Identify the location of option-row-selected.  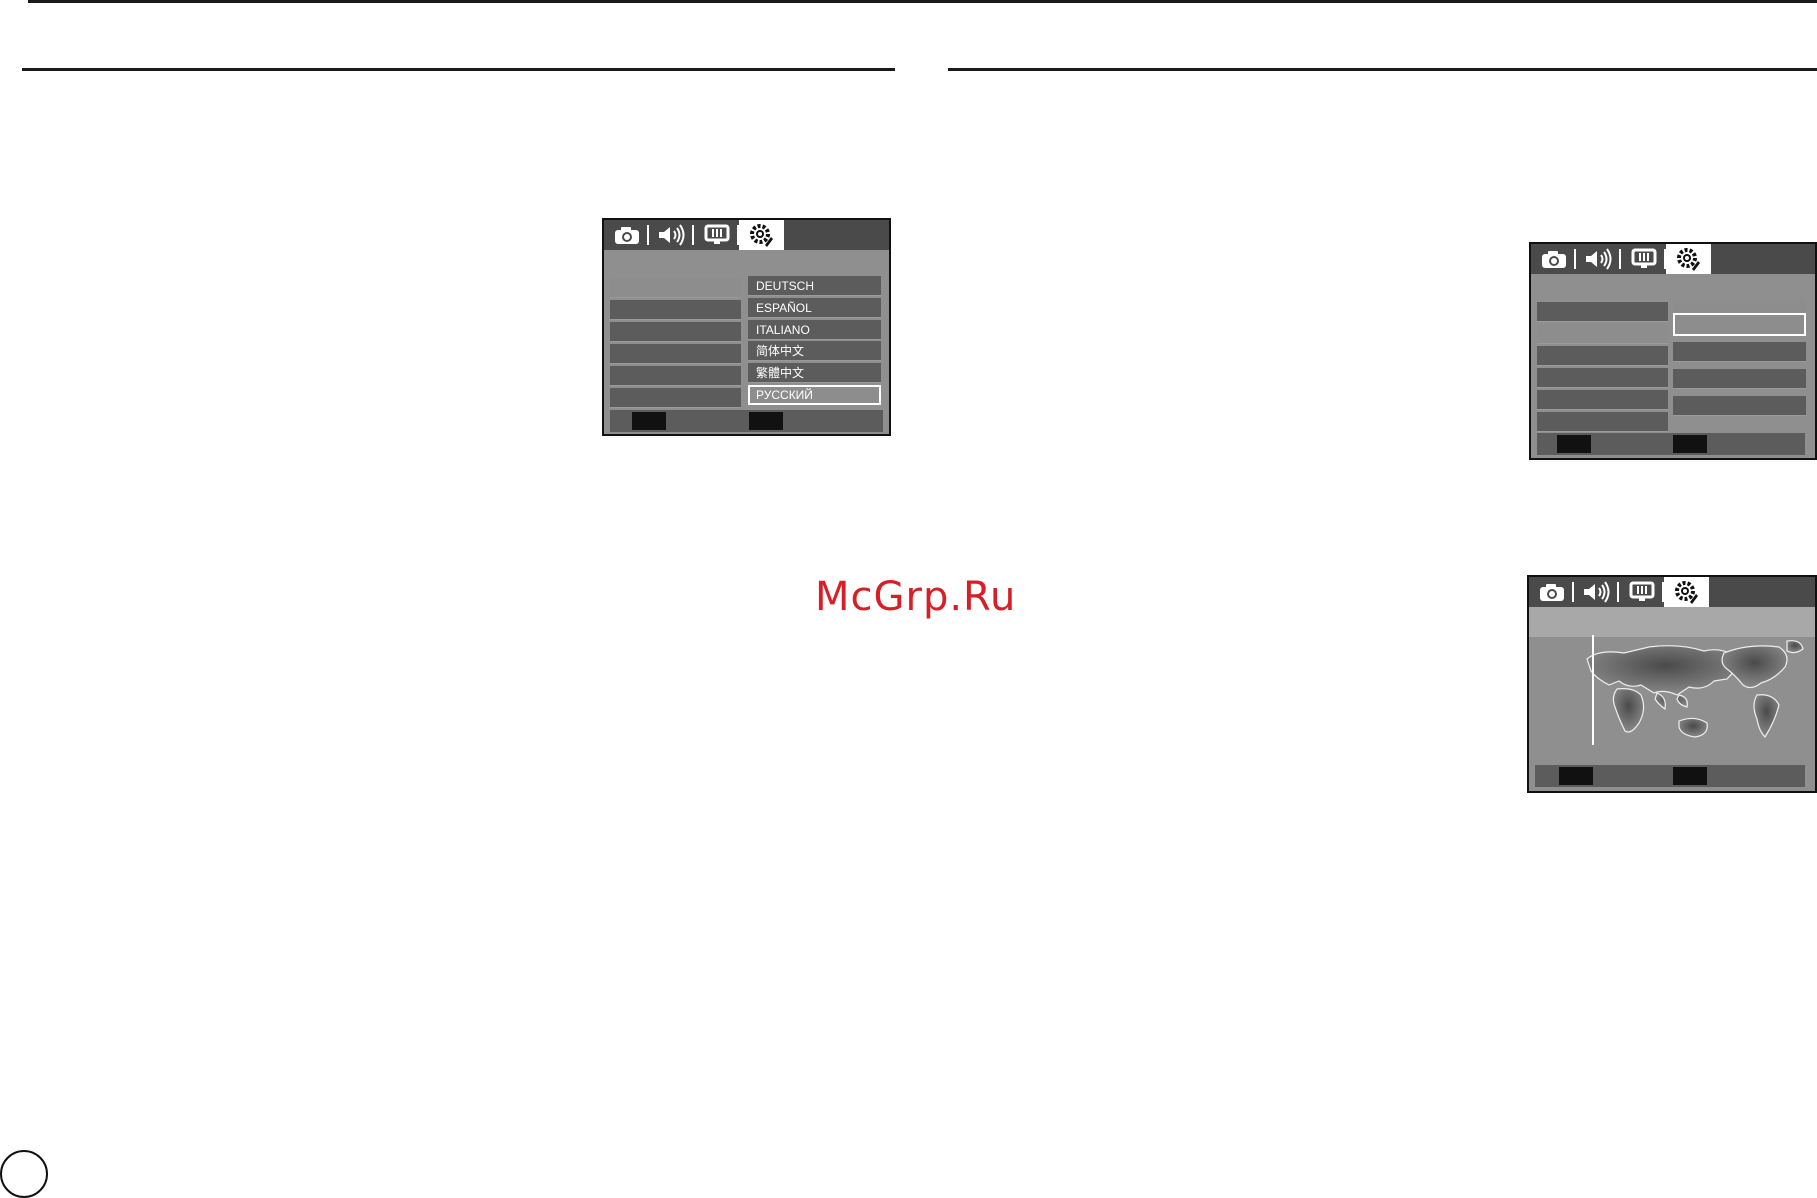
(1739, 324).